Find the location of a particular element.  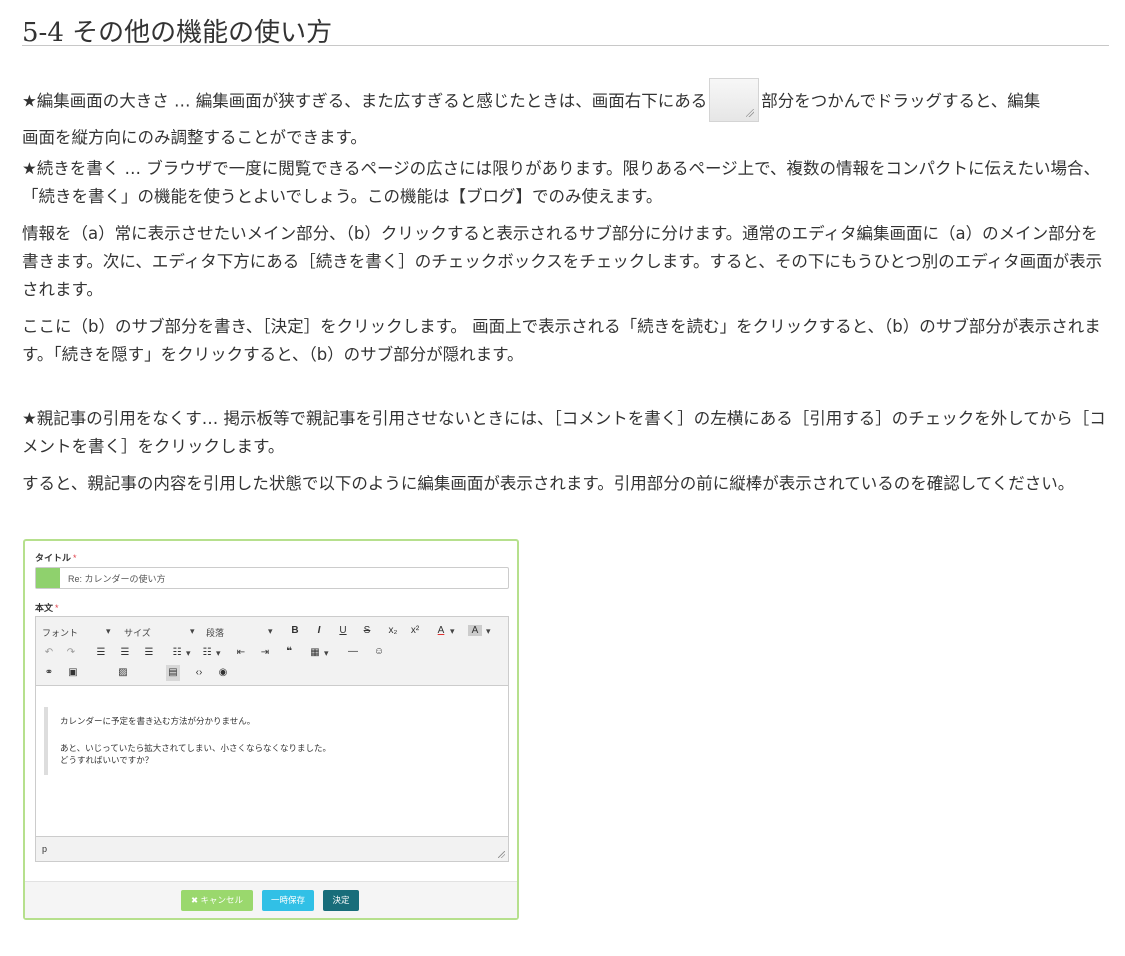

section-heading: 5-4 その他の機能の使い方 is located at coordinates (565, 29).